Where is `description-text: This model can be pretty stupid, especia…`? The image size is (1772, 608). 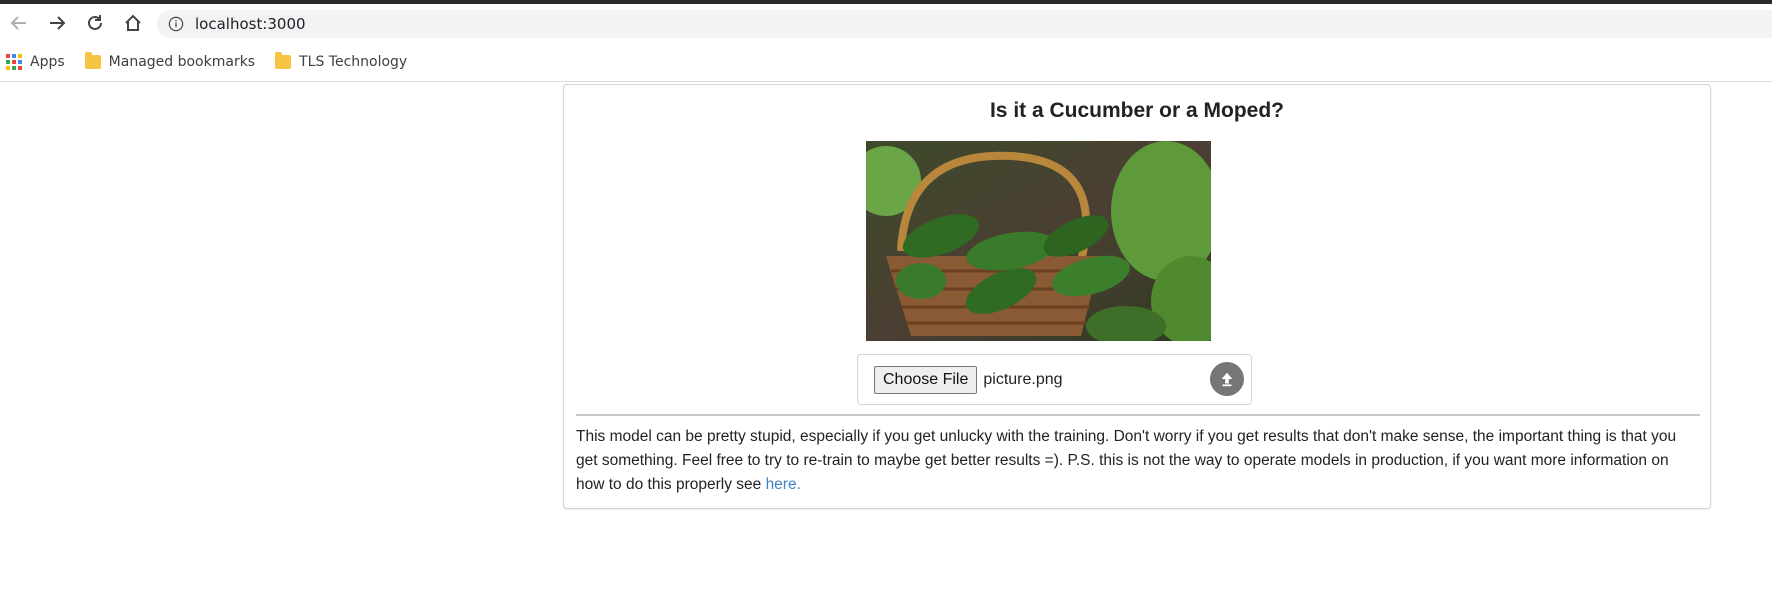 description-text: This model can be pretty stupid, especia… is located at coordinates (1138, 461).